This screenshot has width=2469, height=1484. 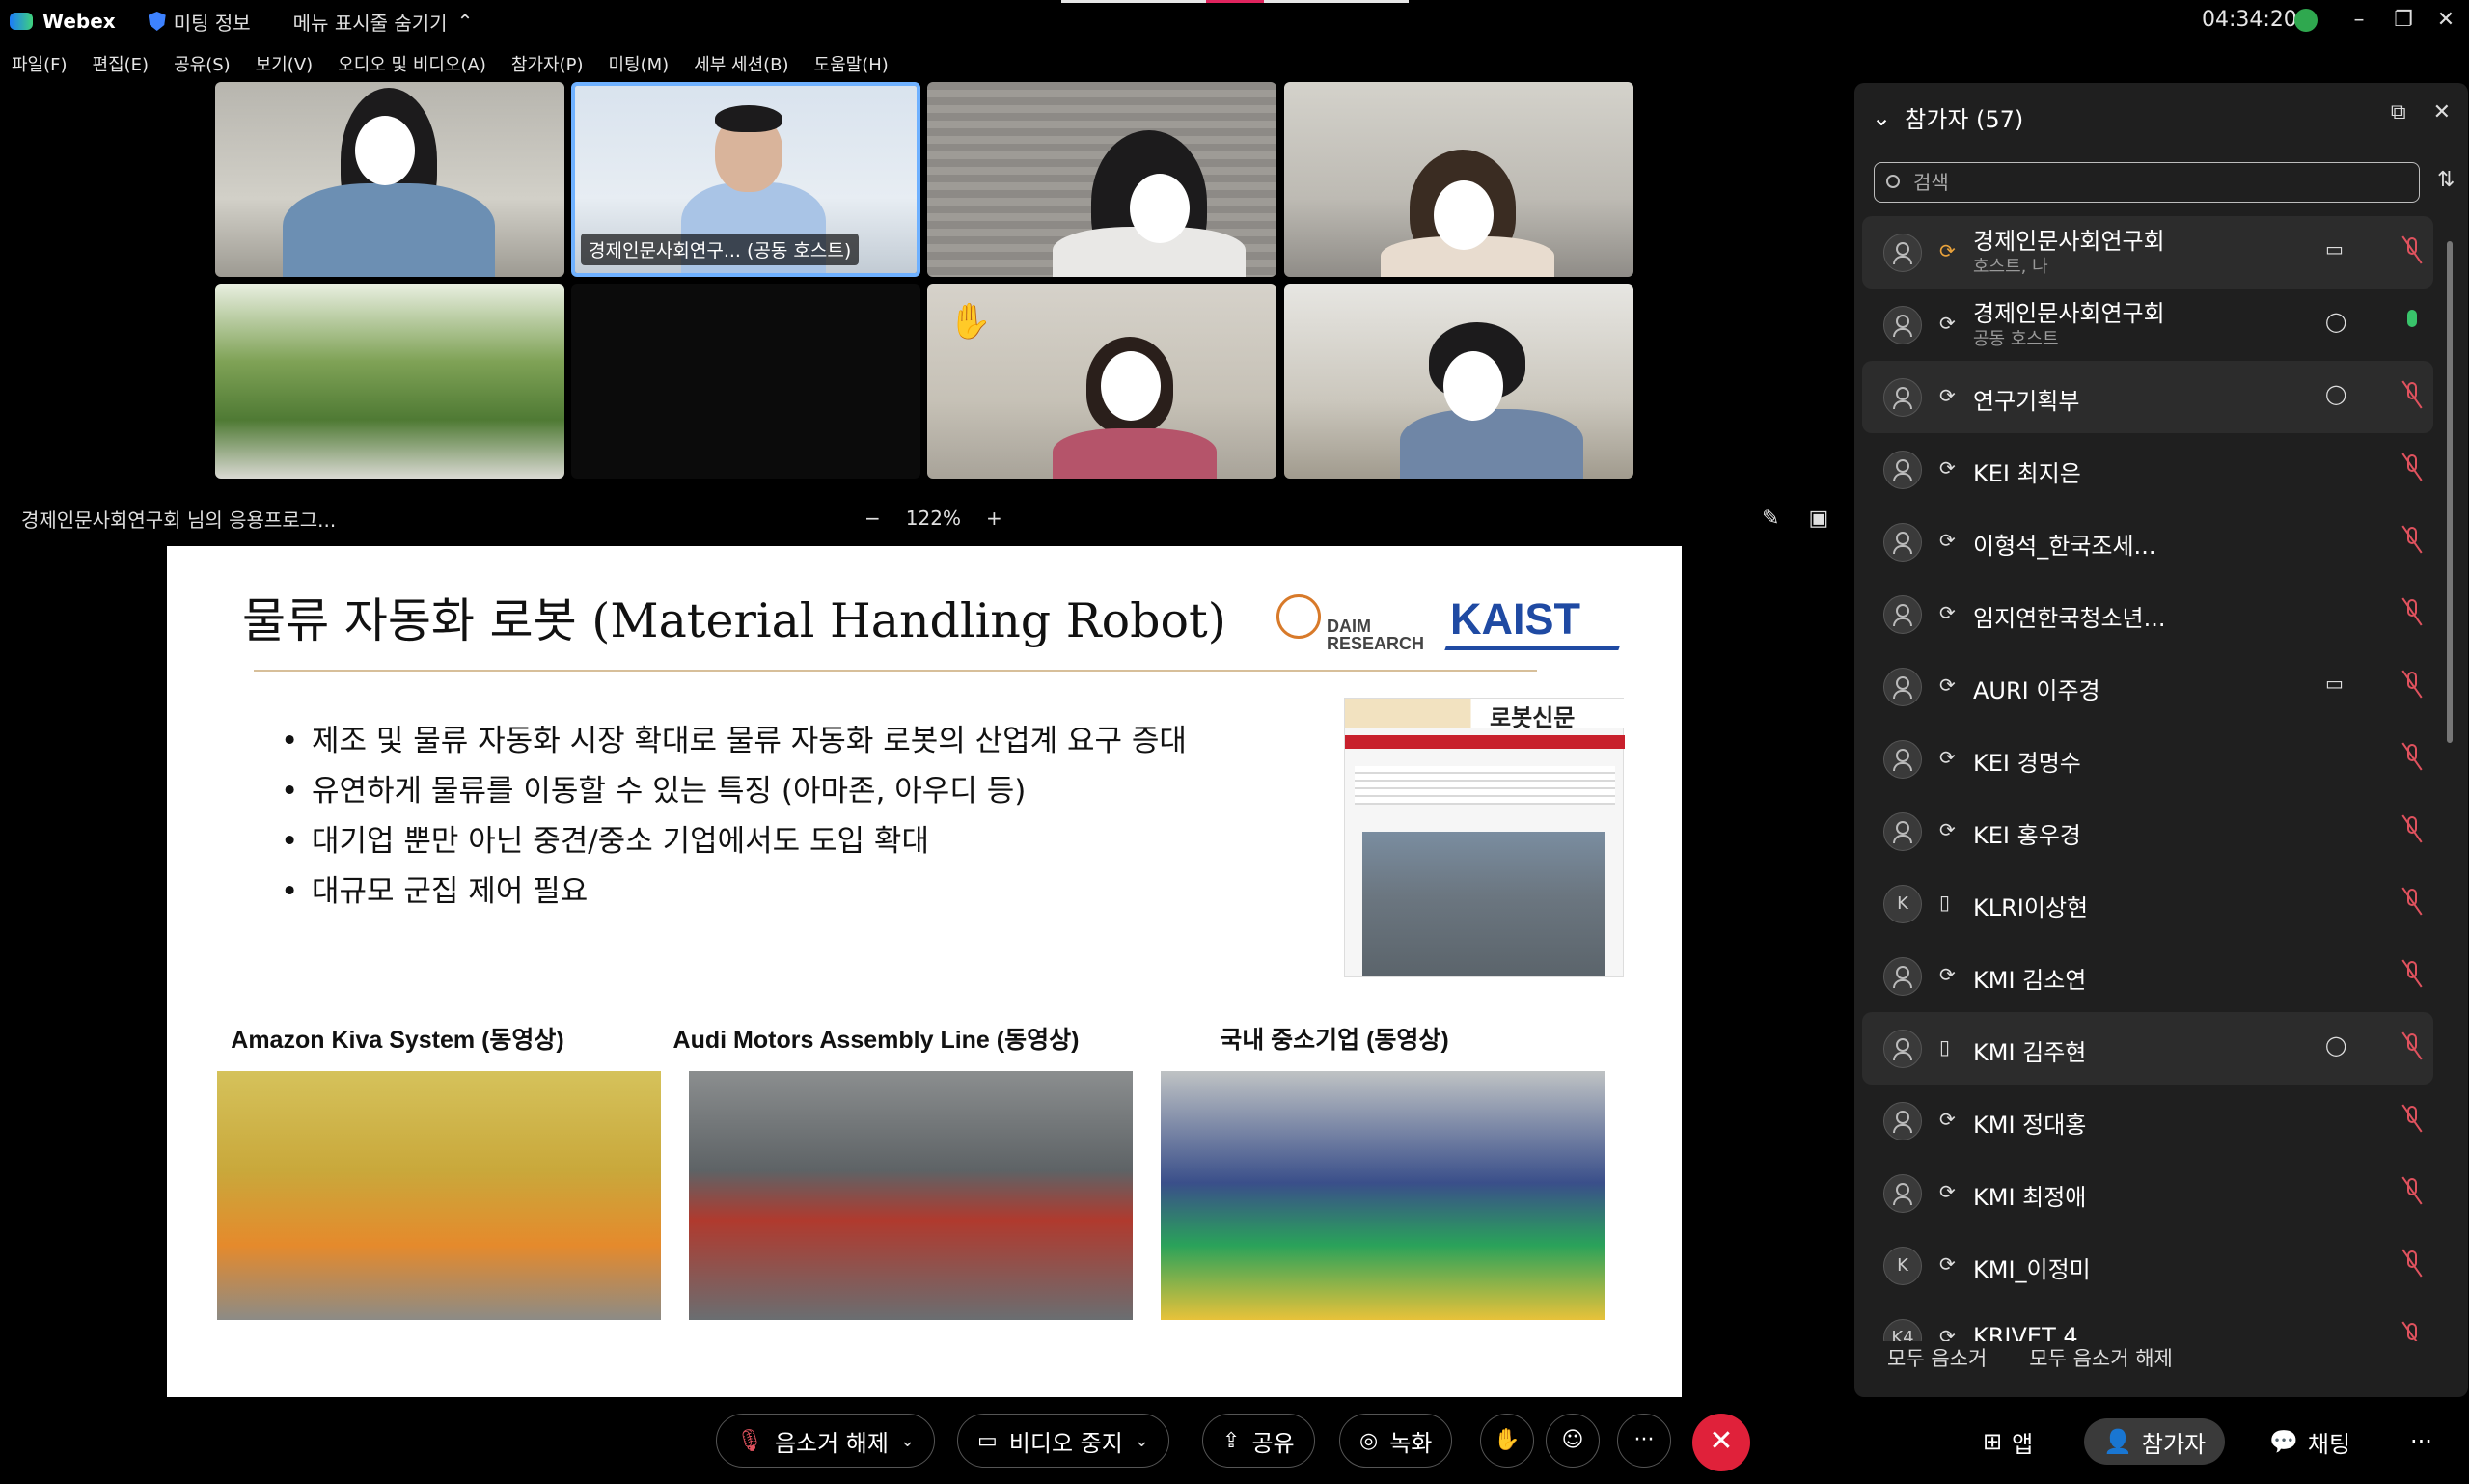 What do you see at coordinates (2147, 1048) in the screenshot?
I see `participant-row: ▯ KMI 김주현 ◯` at bounding box center [2147, 1048].